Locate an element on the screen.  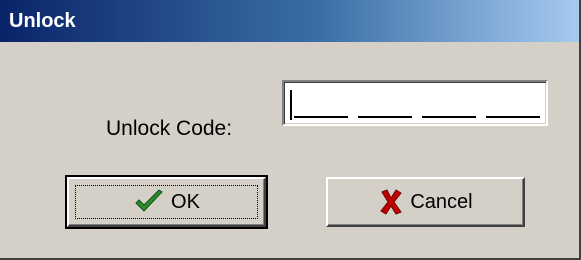
unlock-code-field is located at coordinates (415, 103).